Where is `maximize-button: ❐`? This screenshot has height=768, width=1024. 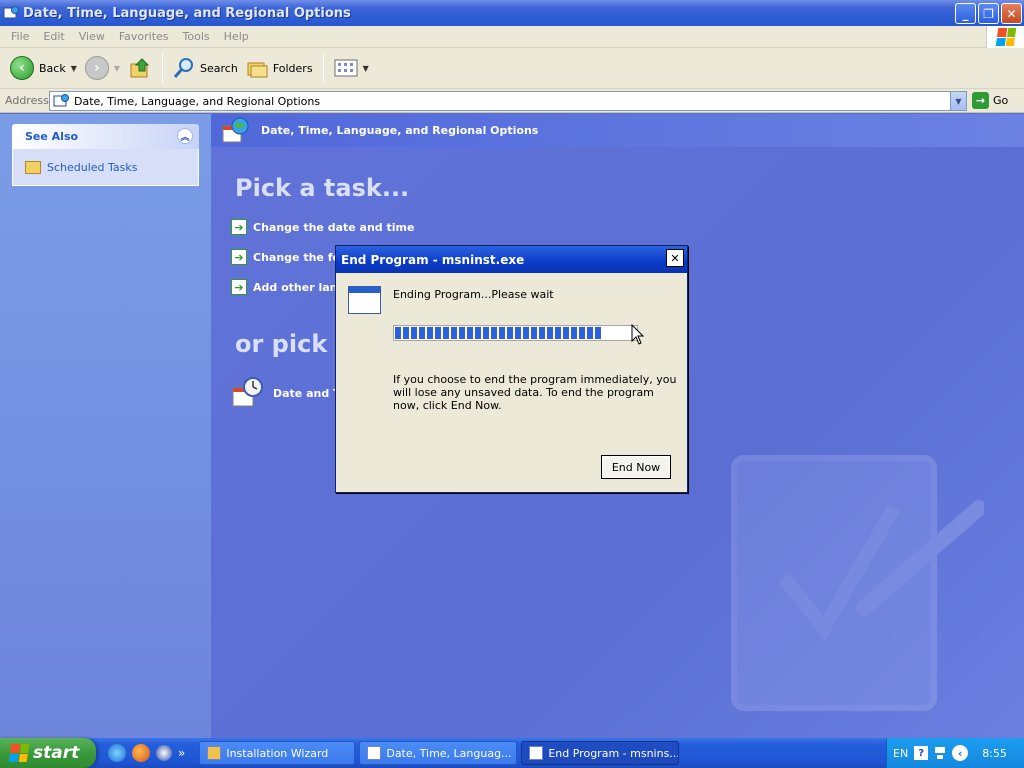 maximize-button: ❐ is located at coordinates (988, 13).